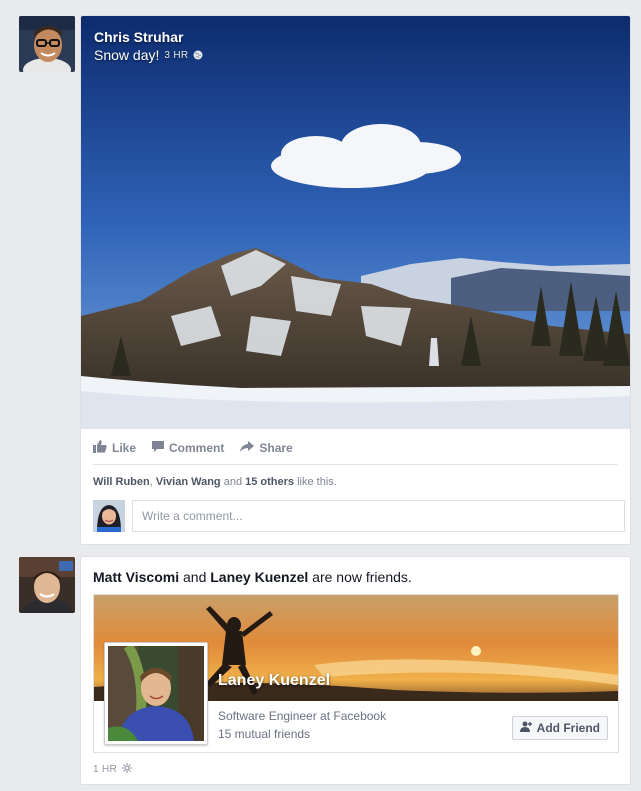 This screenshot has width=641, height=791. I want to click on post-actions: Like Comment Share, so click(193, 448).